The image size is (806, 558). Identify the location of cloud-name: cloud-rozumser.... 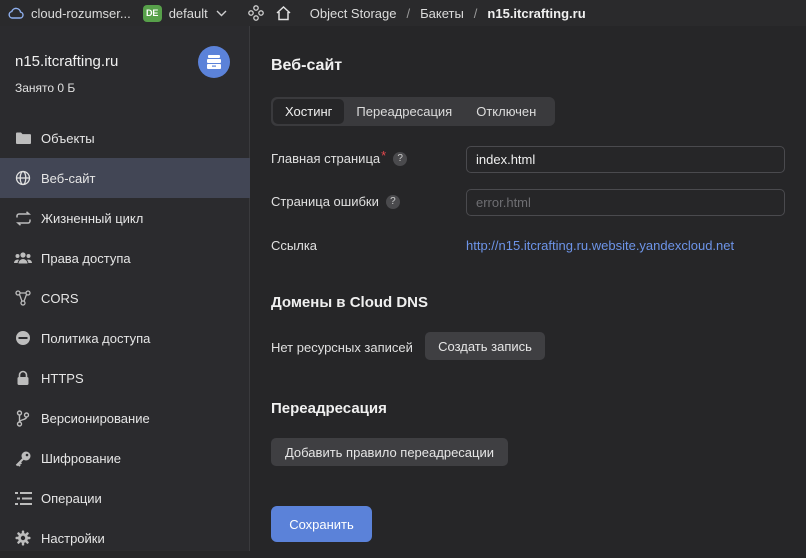
(81, 13).